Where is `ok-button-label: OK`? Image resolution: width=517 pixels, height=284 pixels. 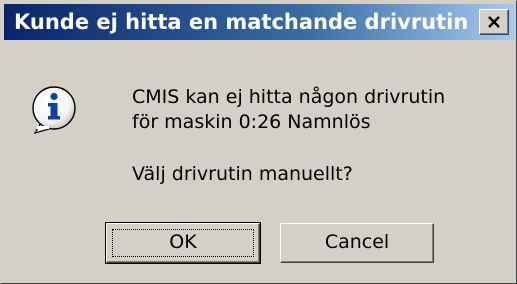 ok-button-label: OK is located at coordinates (183, 242).